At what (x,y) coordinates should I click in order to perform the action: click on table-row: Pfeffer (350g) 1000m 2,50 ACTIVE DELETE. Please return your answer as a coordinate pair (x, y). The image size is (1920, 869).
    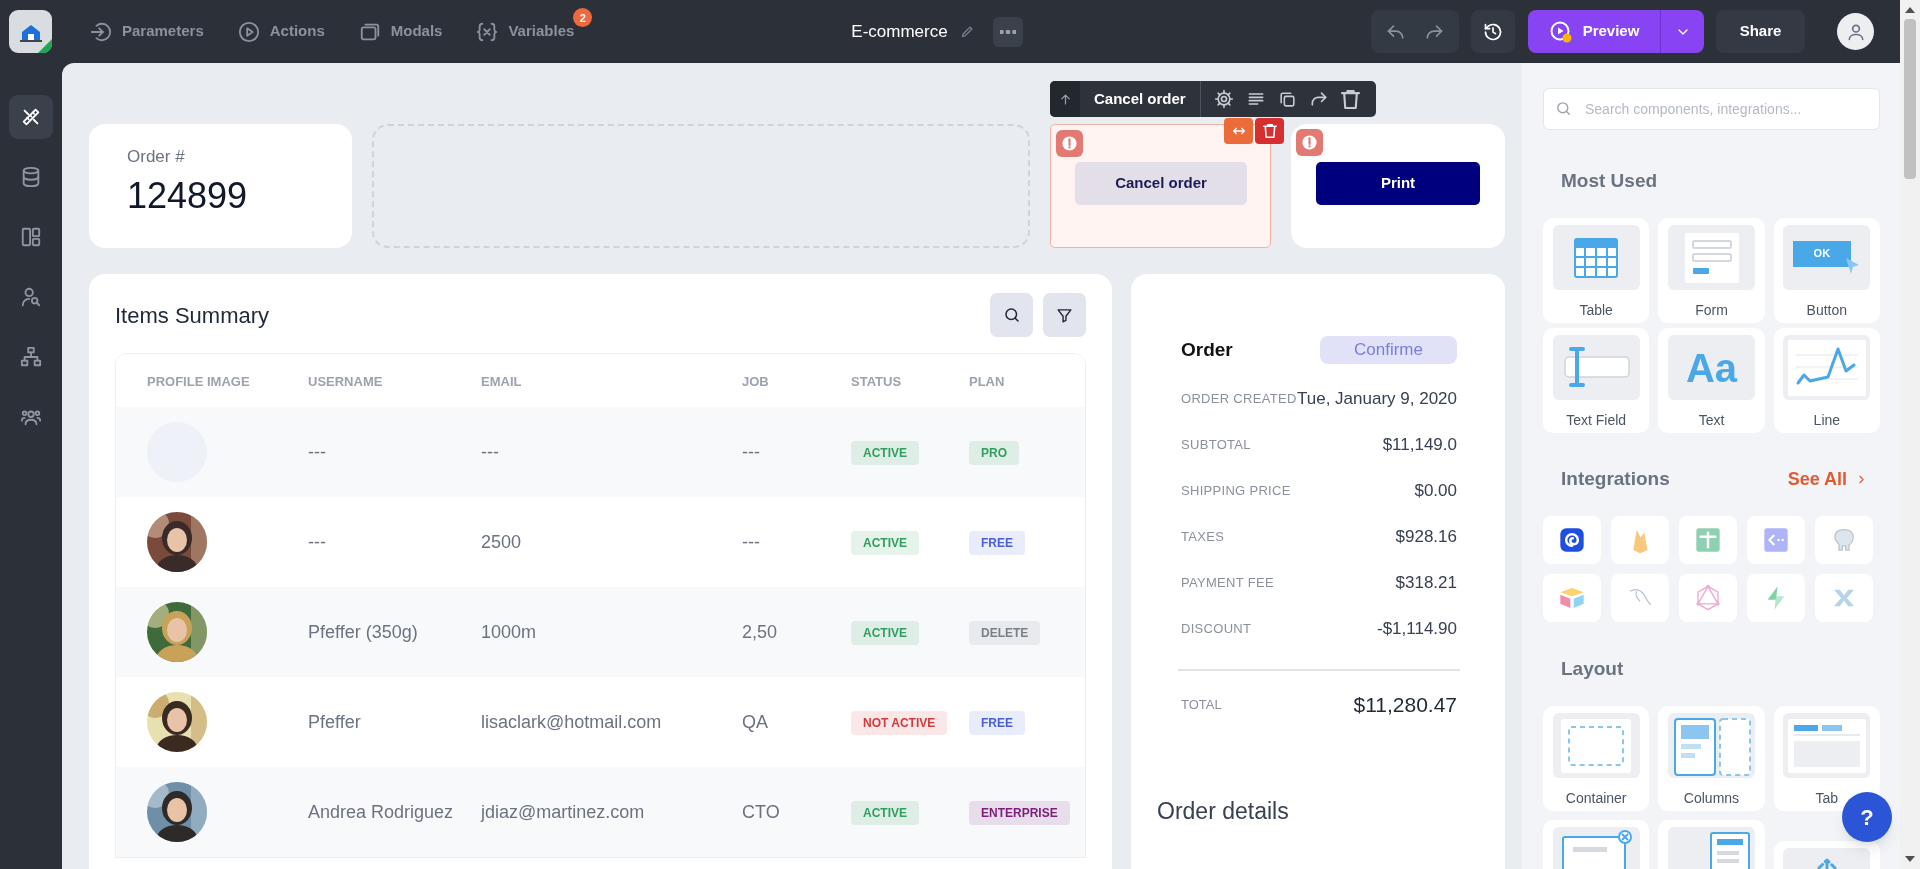
    Looking at the image, I should click on (600, 632).